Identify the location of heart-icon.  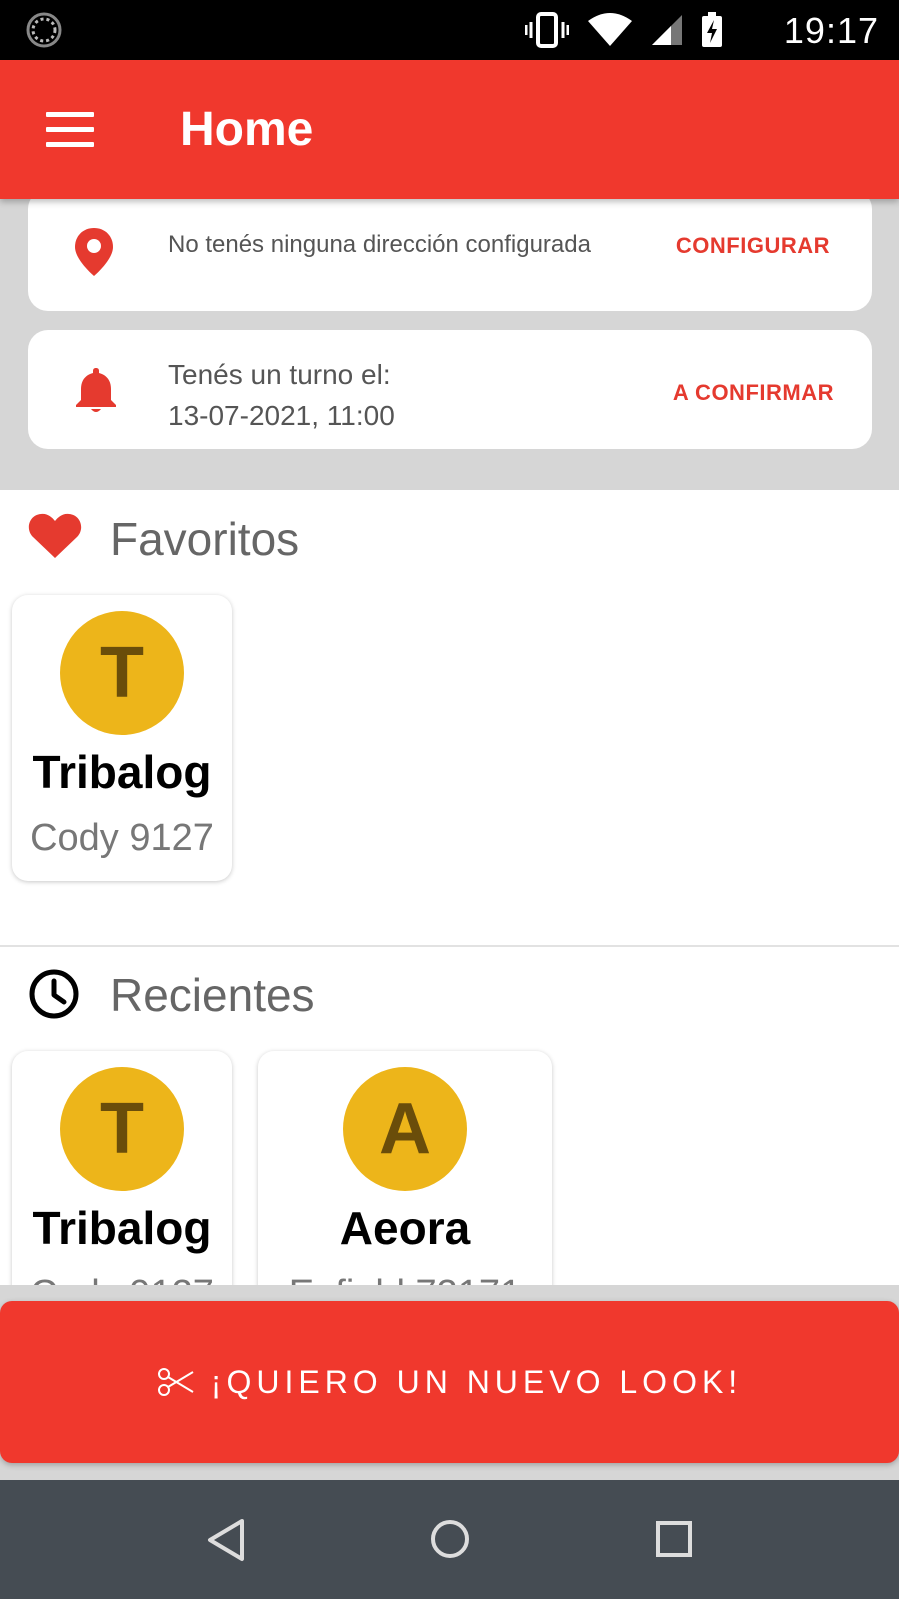
(55, 535).